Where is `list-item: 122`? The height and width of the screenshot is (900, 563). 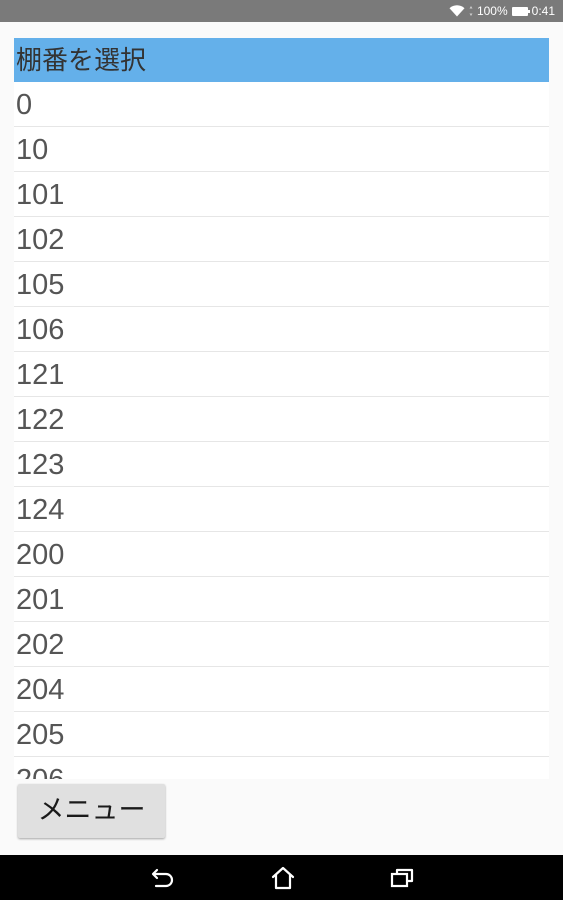
list-item: 122 is located at coordinates (281, 419).